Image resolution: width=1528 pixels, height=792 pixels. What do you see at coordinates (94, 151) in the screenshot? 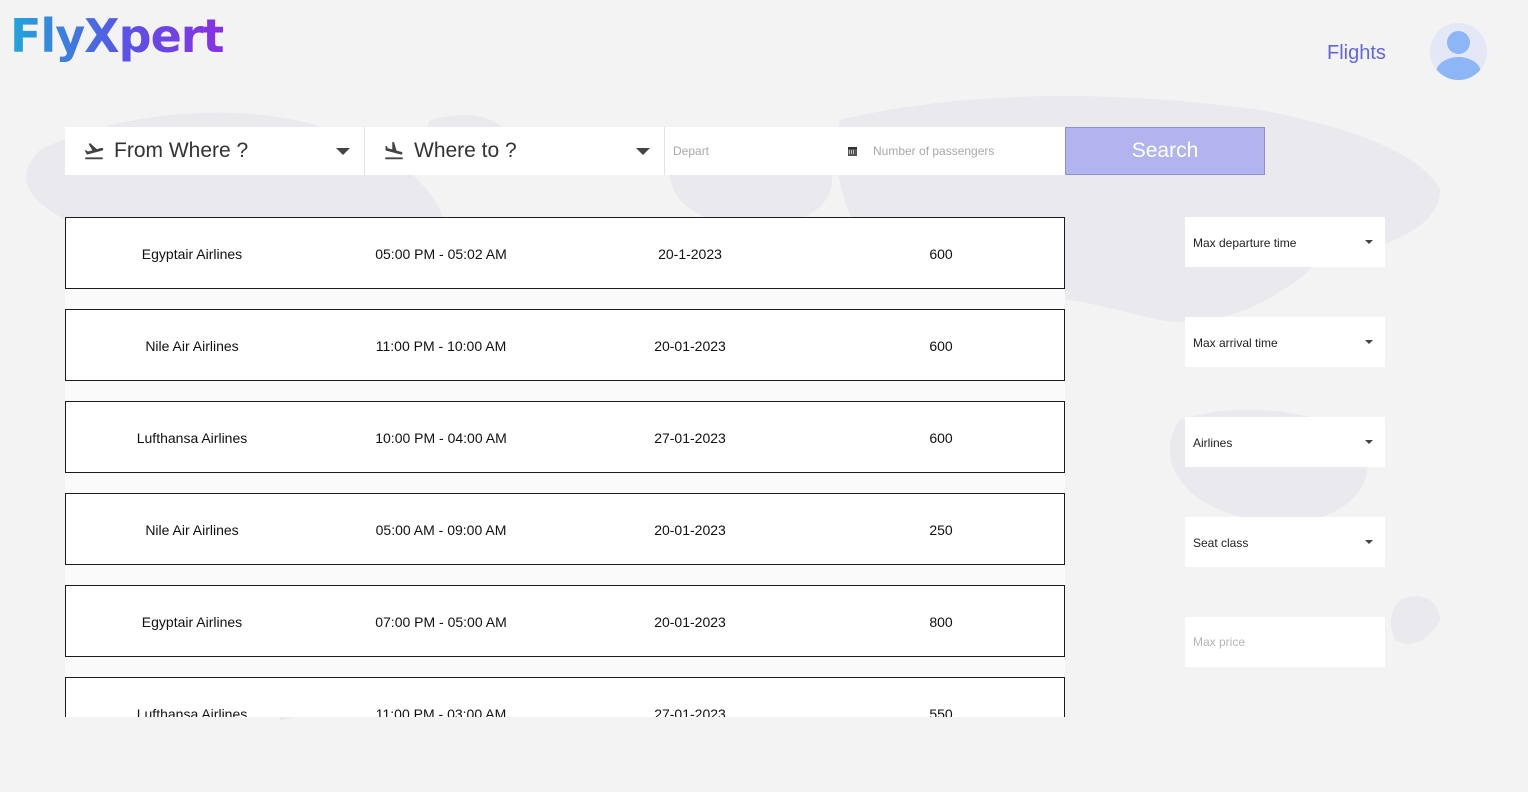
I see `plane-takeoff-icon` at bounding box center [94, 151].